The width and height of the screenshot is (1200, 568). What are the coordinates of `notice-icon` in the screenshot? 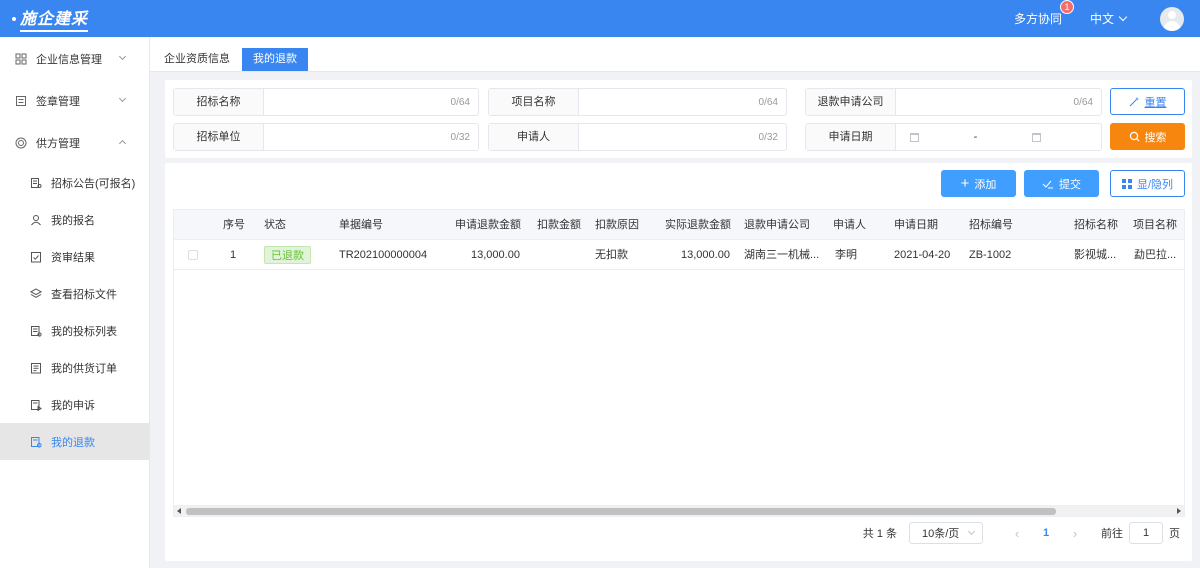 It's located at (36, 183).